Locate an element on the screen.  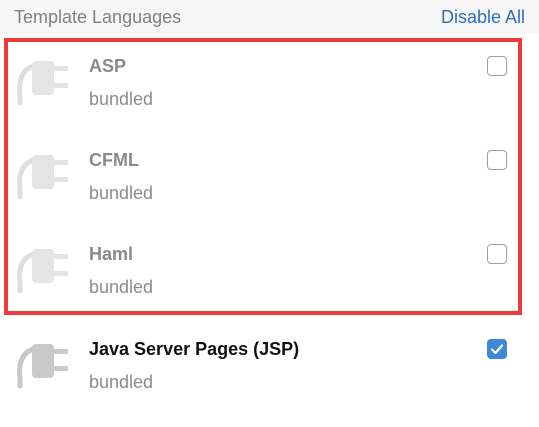
plugin-name: CFML is located at coordinates (114, 160).